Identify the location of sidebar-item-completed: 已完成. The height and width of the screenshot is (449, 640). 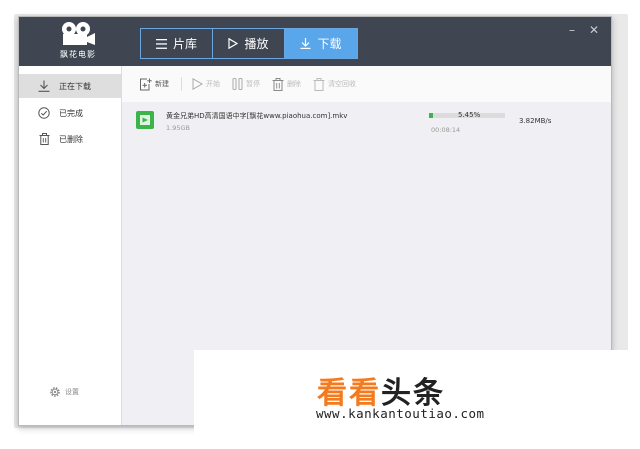
(70, 113).